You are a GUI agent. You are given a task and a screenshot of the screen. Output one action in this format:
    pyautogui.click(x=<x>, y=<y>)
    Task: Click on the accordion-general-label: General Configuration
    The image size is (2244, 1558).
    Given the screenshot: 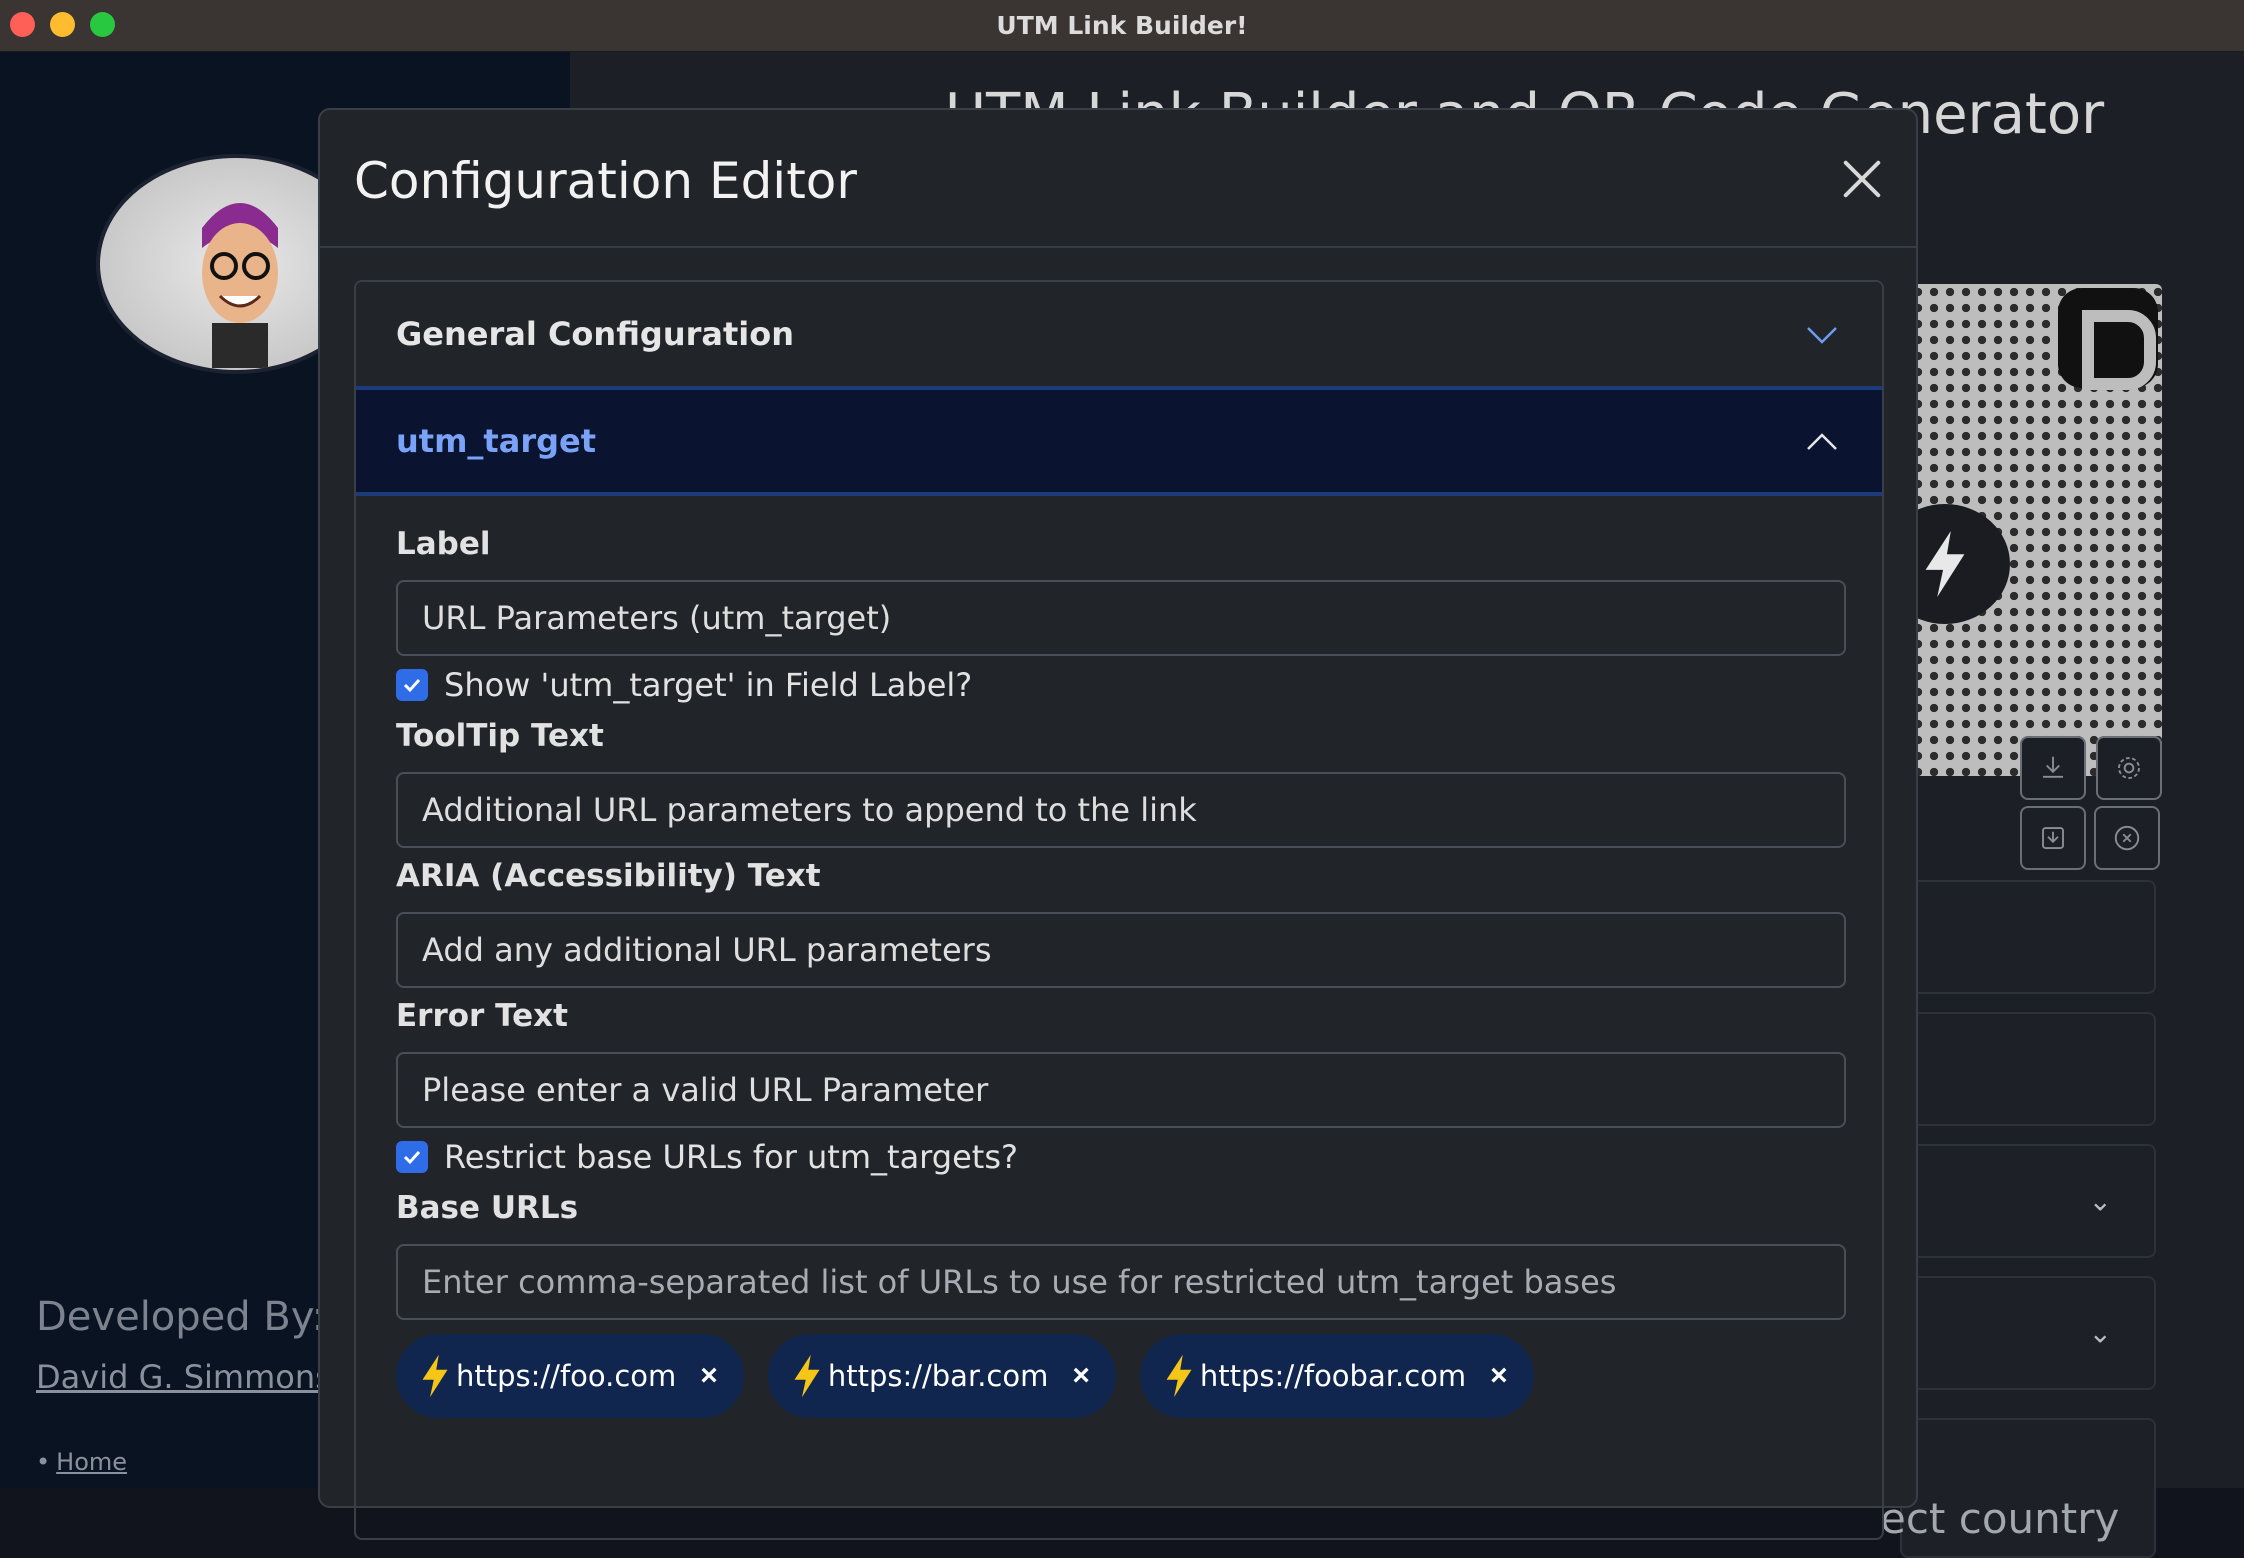 What is the action you would take?
    pyautogui.click(x=595, y=334)
    